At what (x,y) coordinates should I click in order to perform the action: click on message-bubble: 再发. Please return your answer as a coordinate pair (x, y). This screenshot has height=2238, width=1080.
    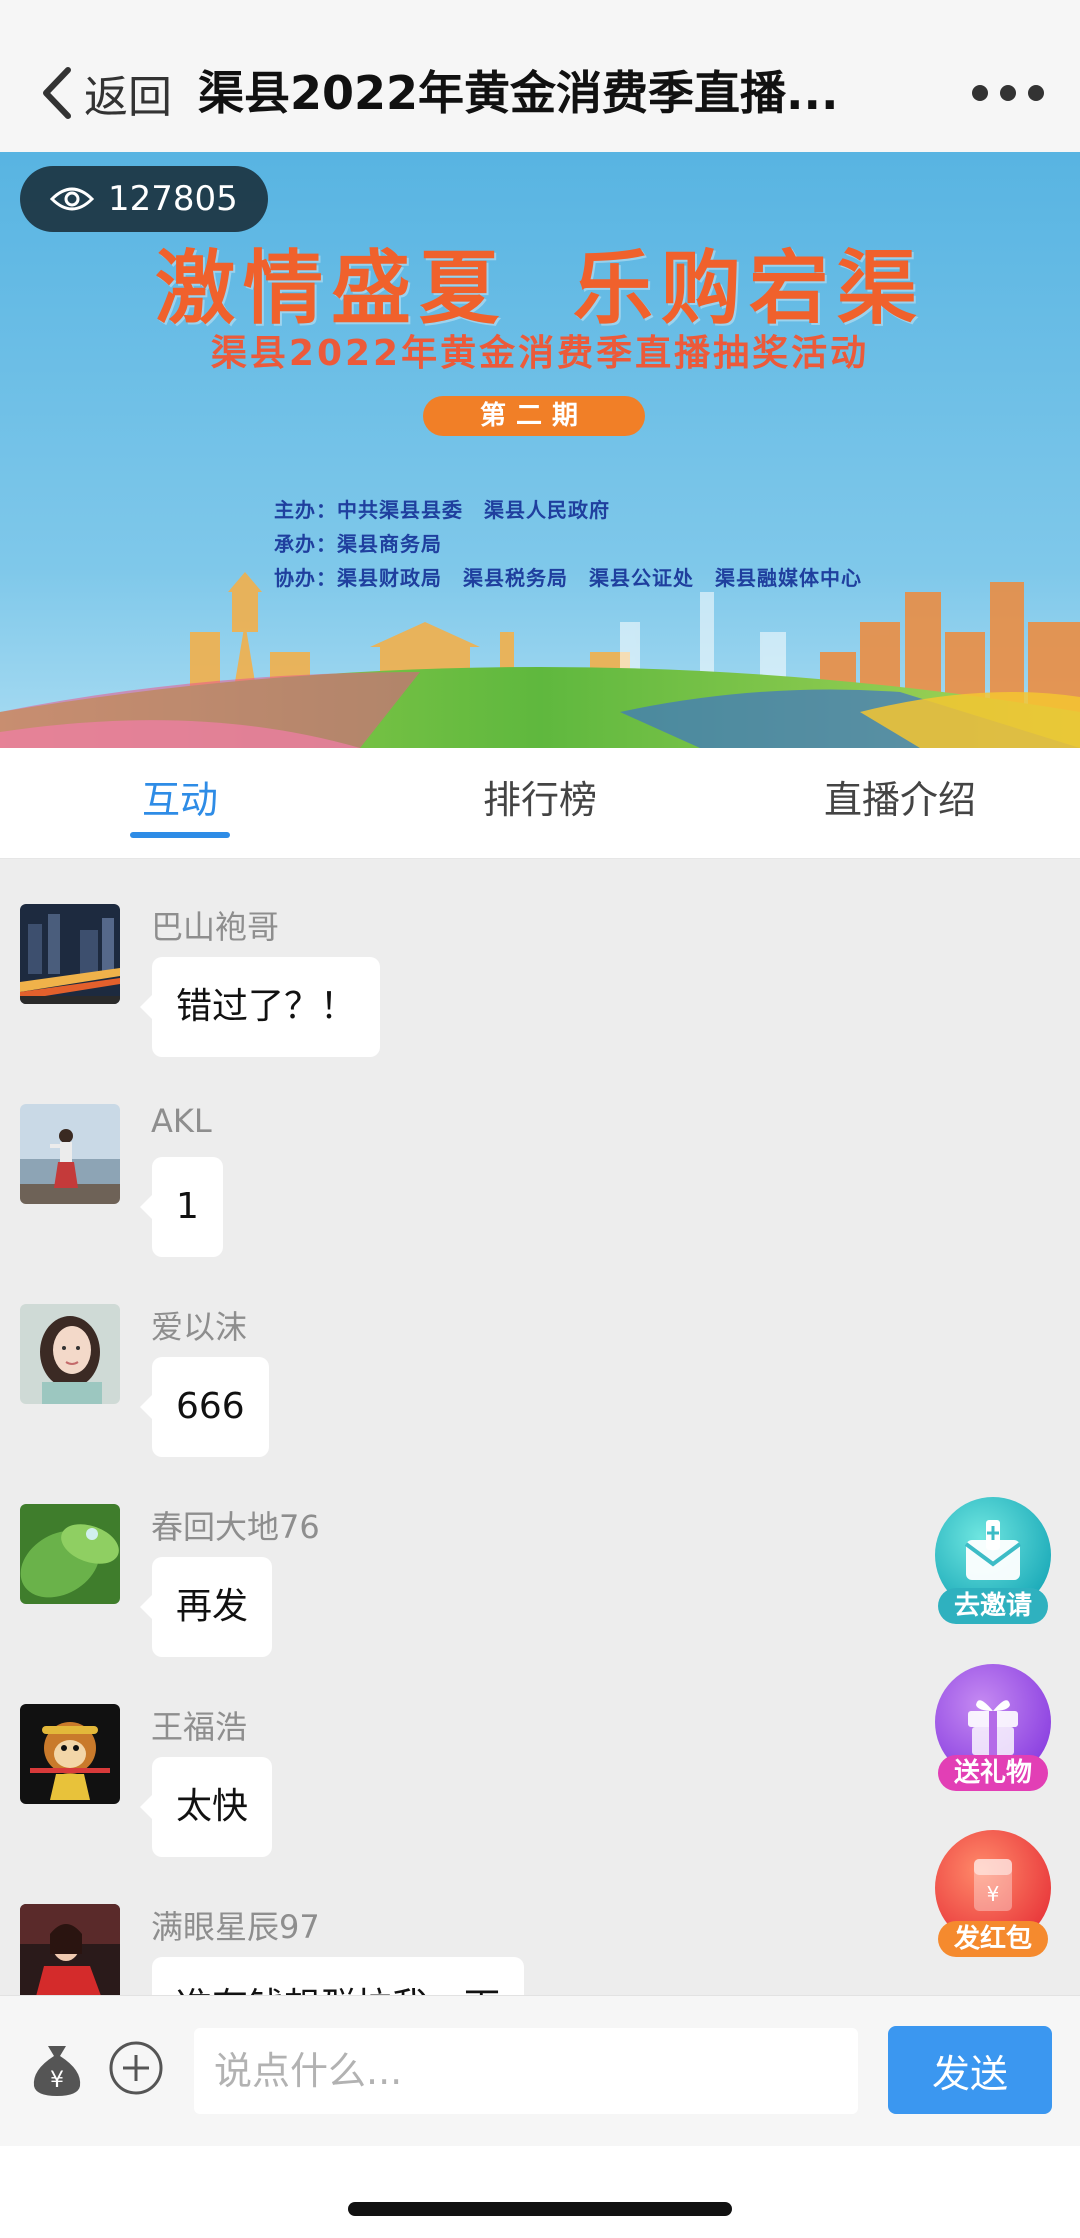
    Looking at the image, I should click on (206, 1607).